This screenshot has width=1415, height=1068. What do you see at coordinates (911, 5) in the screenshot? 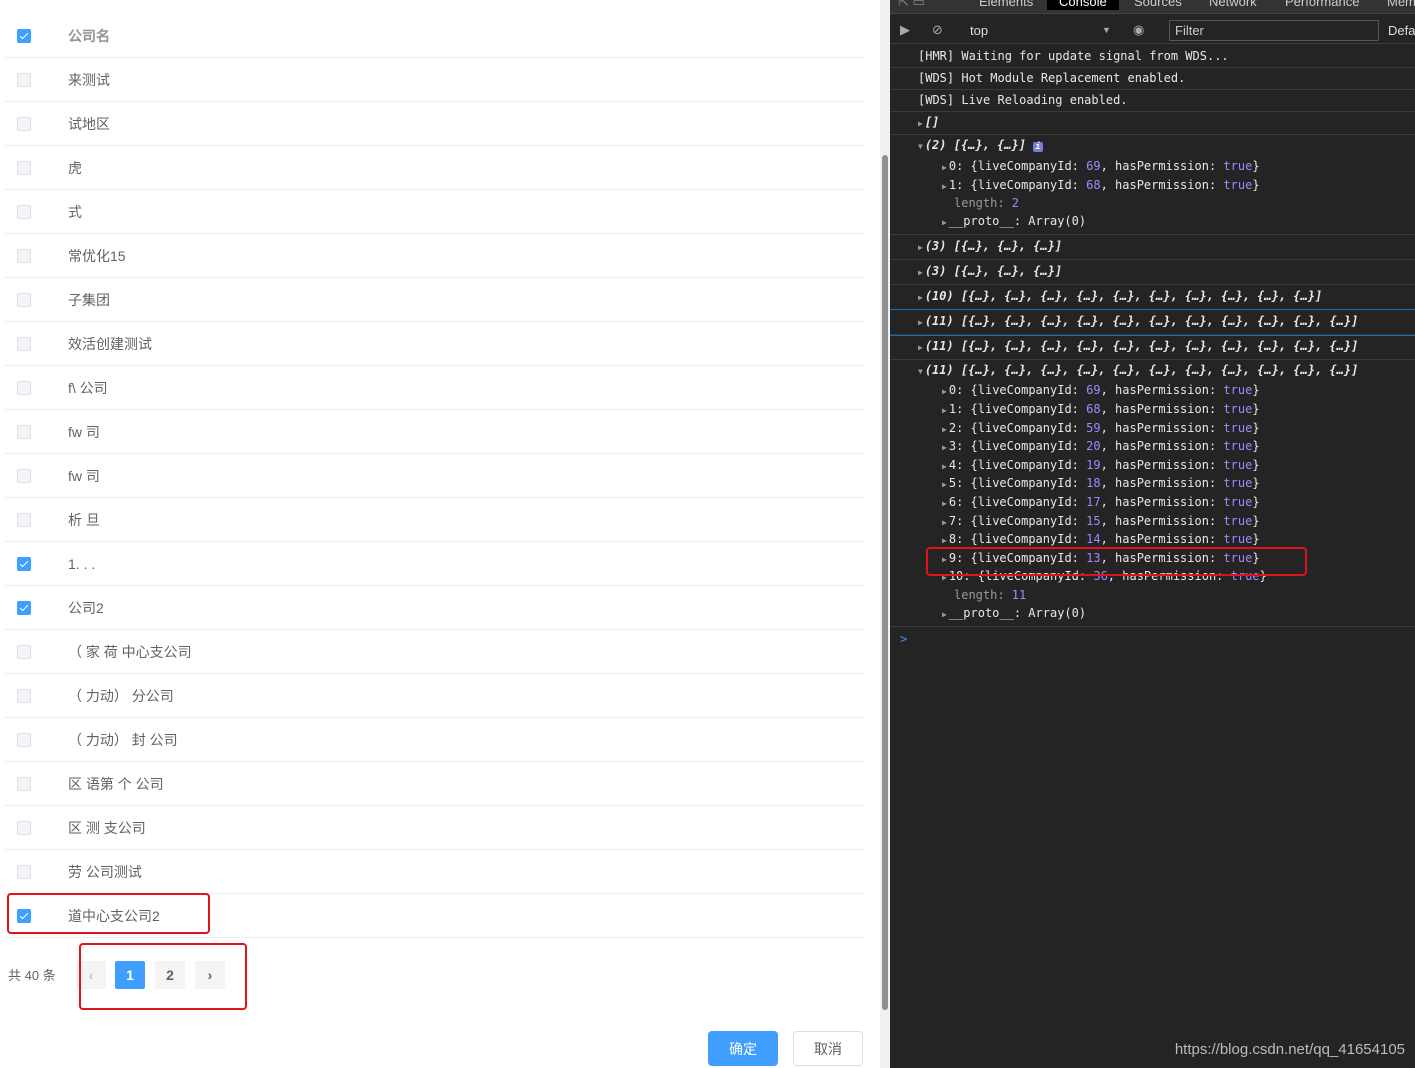
I see `inspect-icon: ⇱ ▭` at bounding box center [911, 5].